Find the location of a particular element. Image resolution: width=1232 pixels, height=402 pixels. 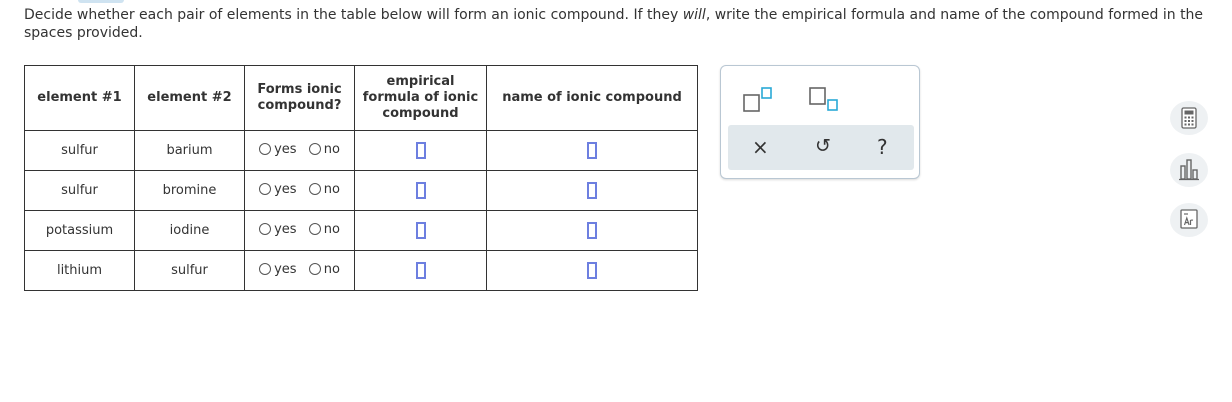

table-row: lithium sulfur yes no is located at coordinates (361, 270).